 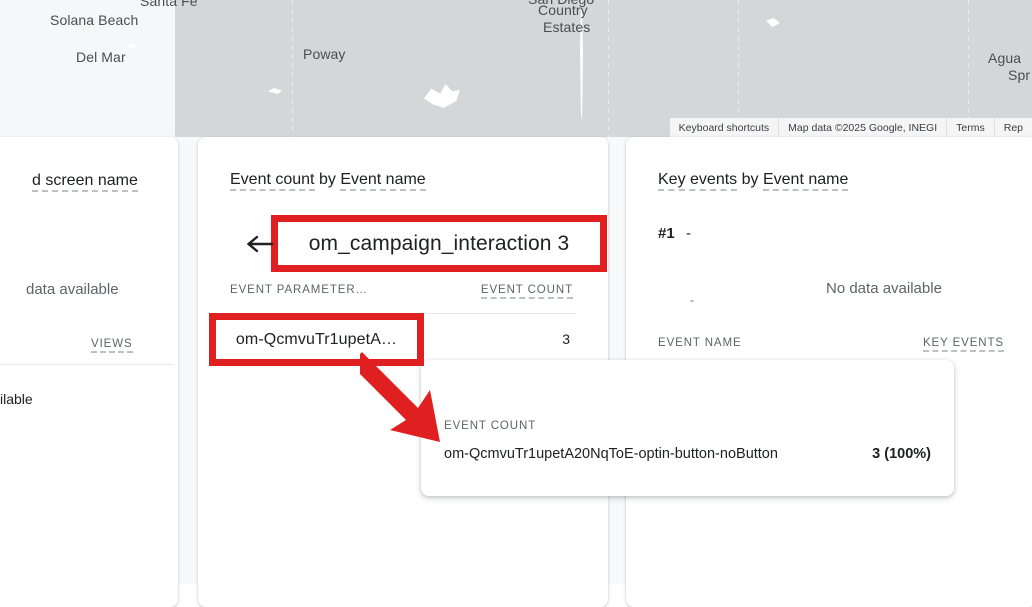 I want to click on tooltip-value: 3 (100%), so click(x=901, y=454).